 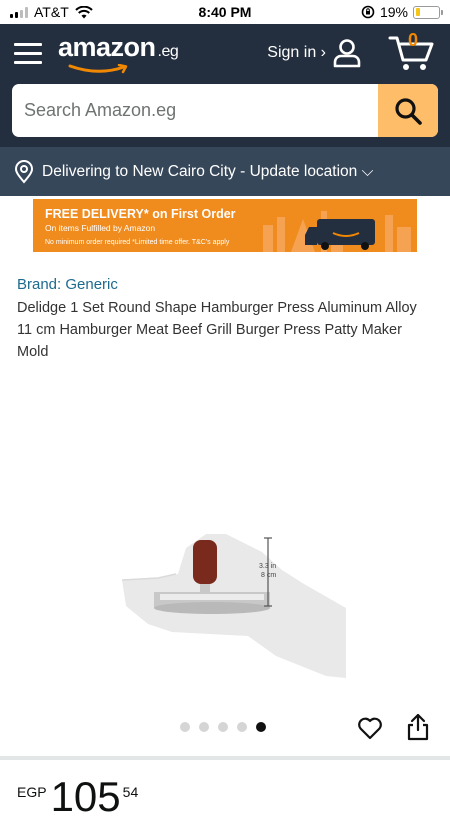 I want to click on heart-icon, so click(x=370, y=728).